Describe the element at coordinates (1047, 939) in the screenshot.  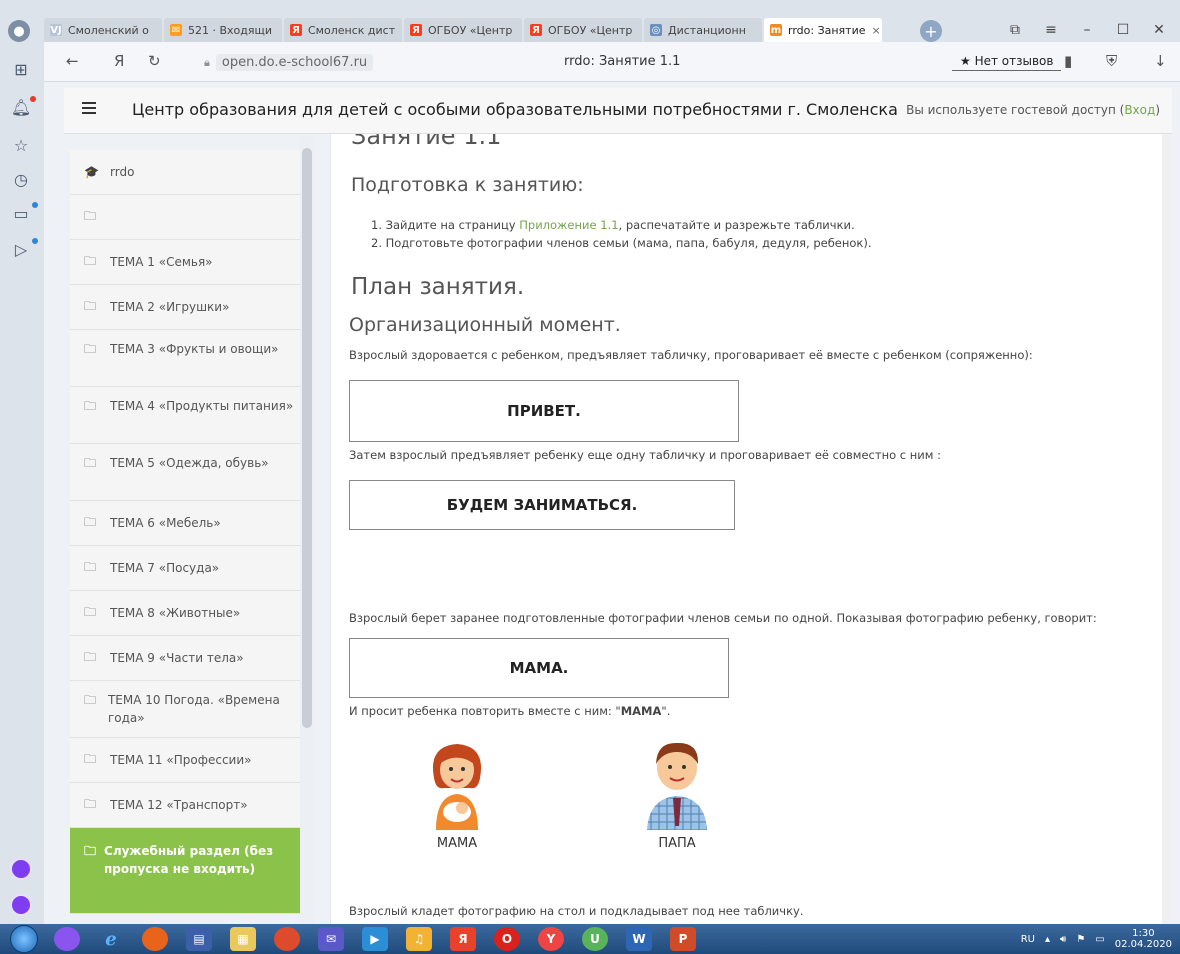
I see `tray-arrow-icon: ▴` at that location.